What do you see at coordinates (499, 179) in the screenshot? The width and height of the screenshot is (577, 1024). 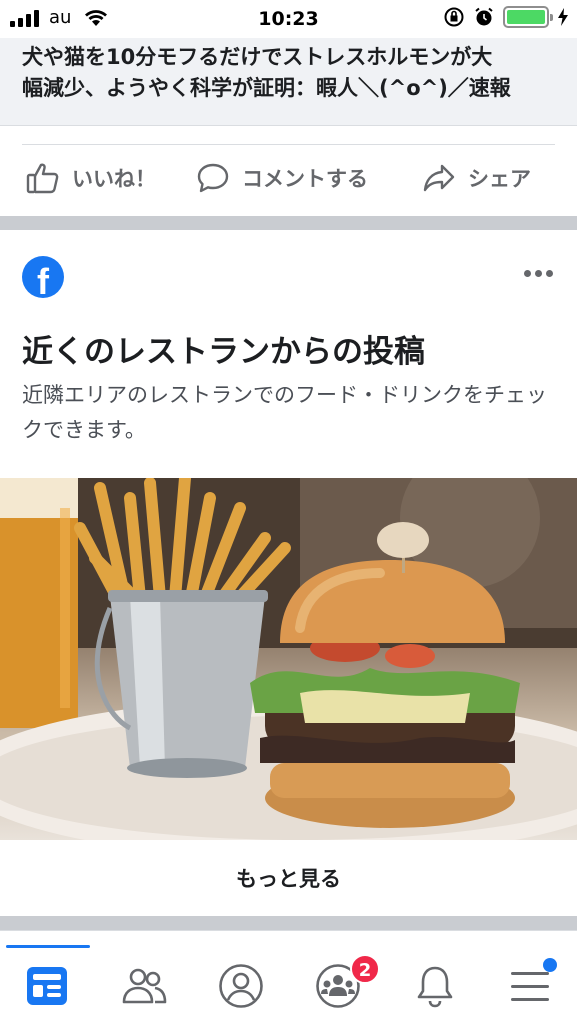 I see `share-label: シェア` at bounding box center [499, 179].